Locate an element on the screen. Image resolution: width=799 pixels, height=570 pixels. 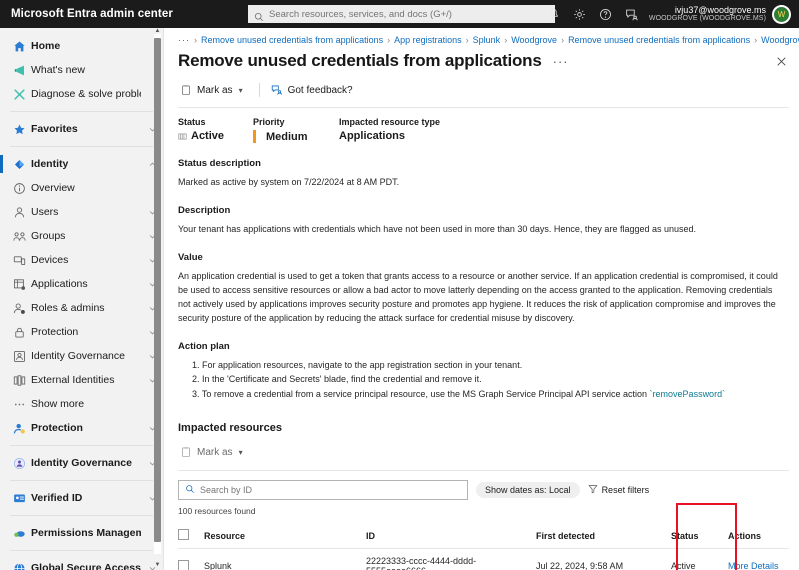
action-plan-heading: Action plan is located at coordinates (204, 346).